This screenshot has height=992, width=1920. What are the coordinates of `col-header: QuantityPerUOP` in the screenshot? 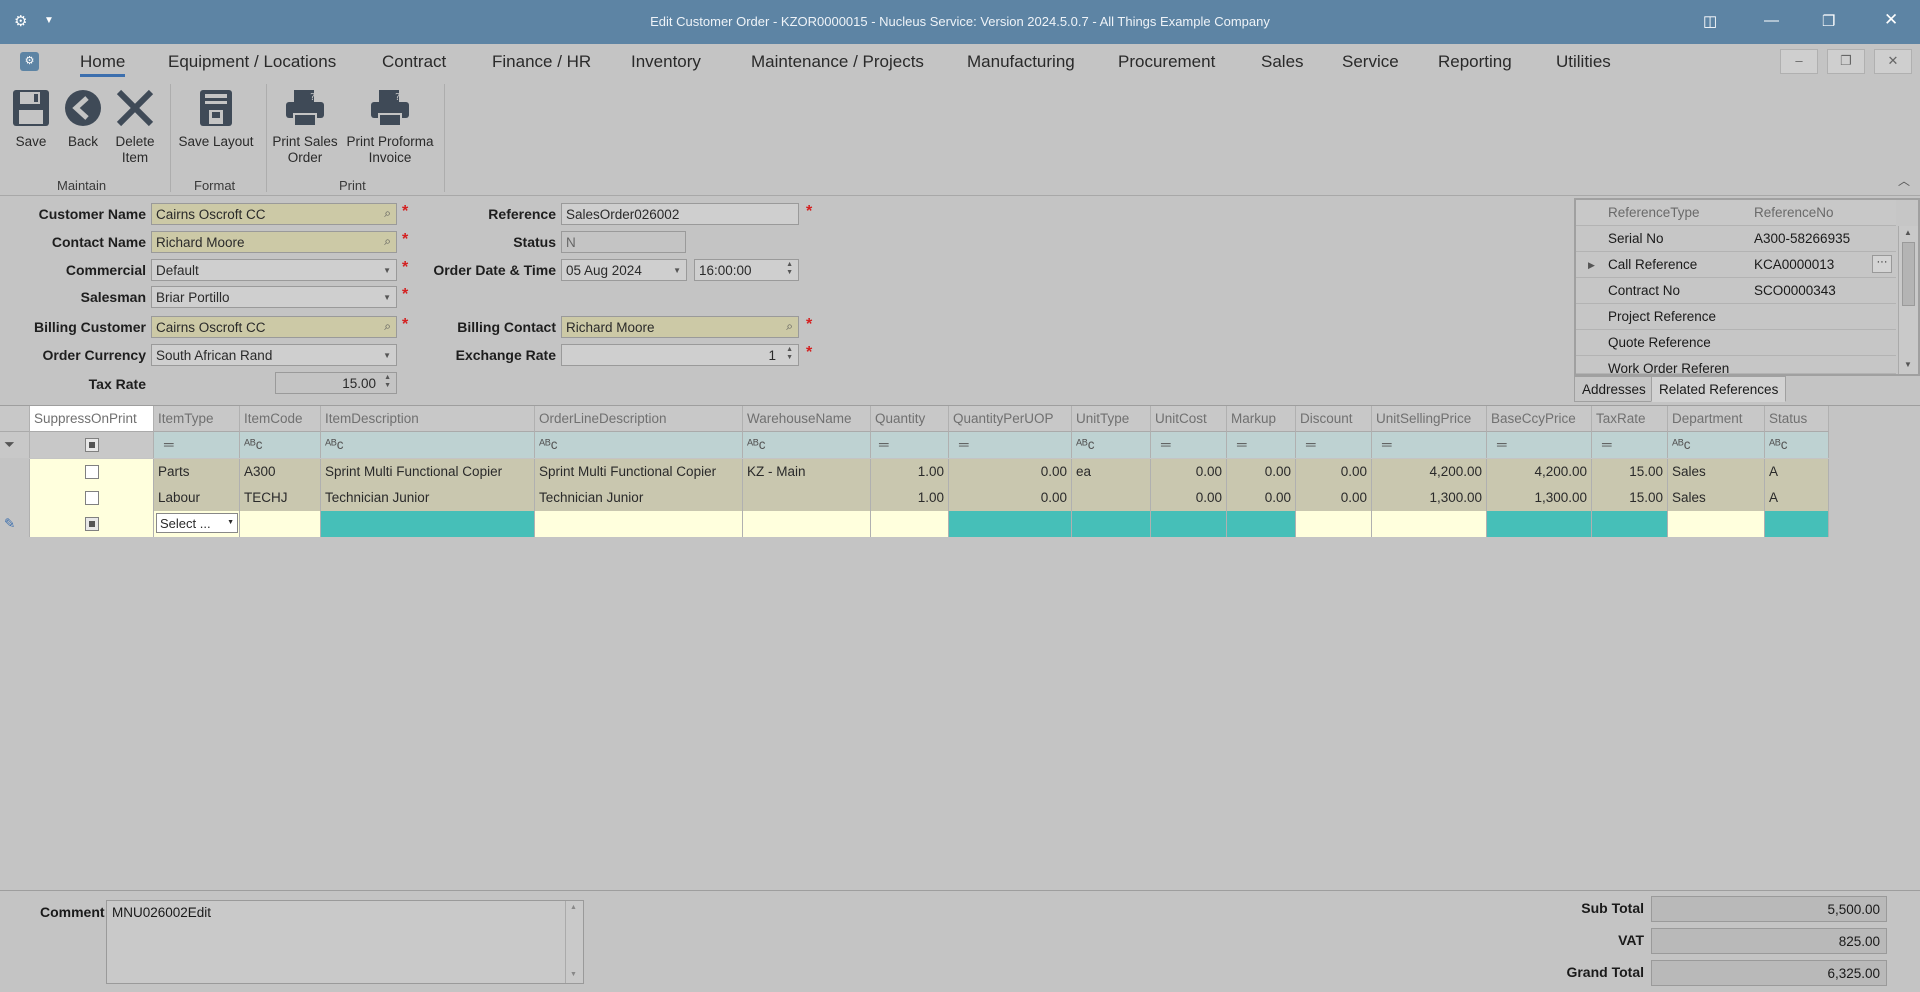 It's located at (1010, 419).